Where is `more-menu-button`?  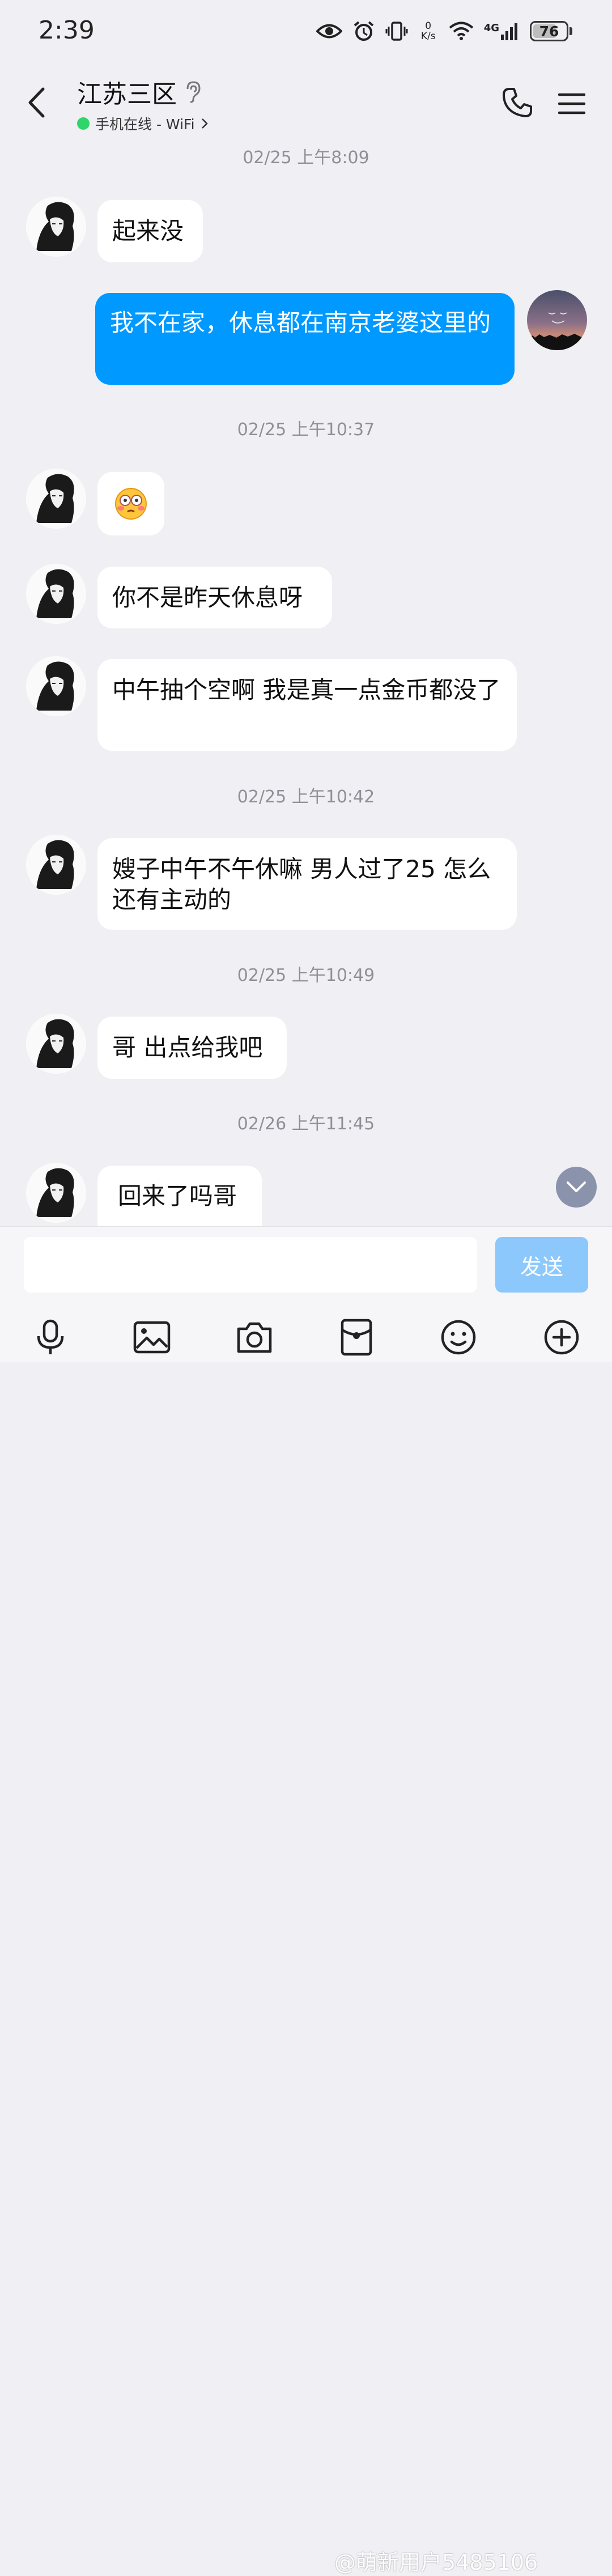 more-menu-button is located at coordinates (571, 103).